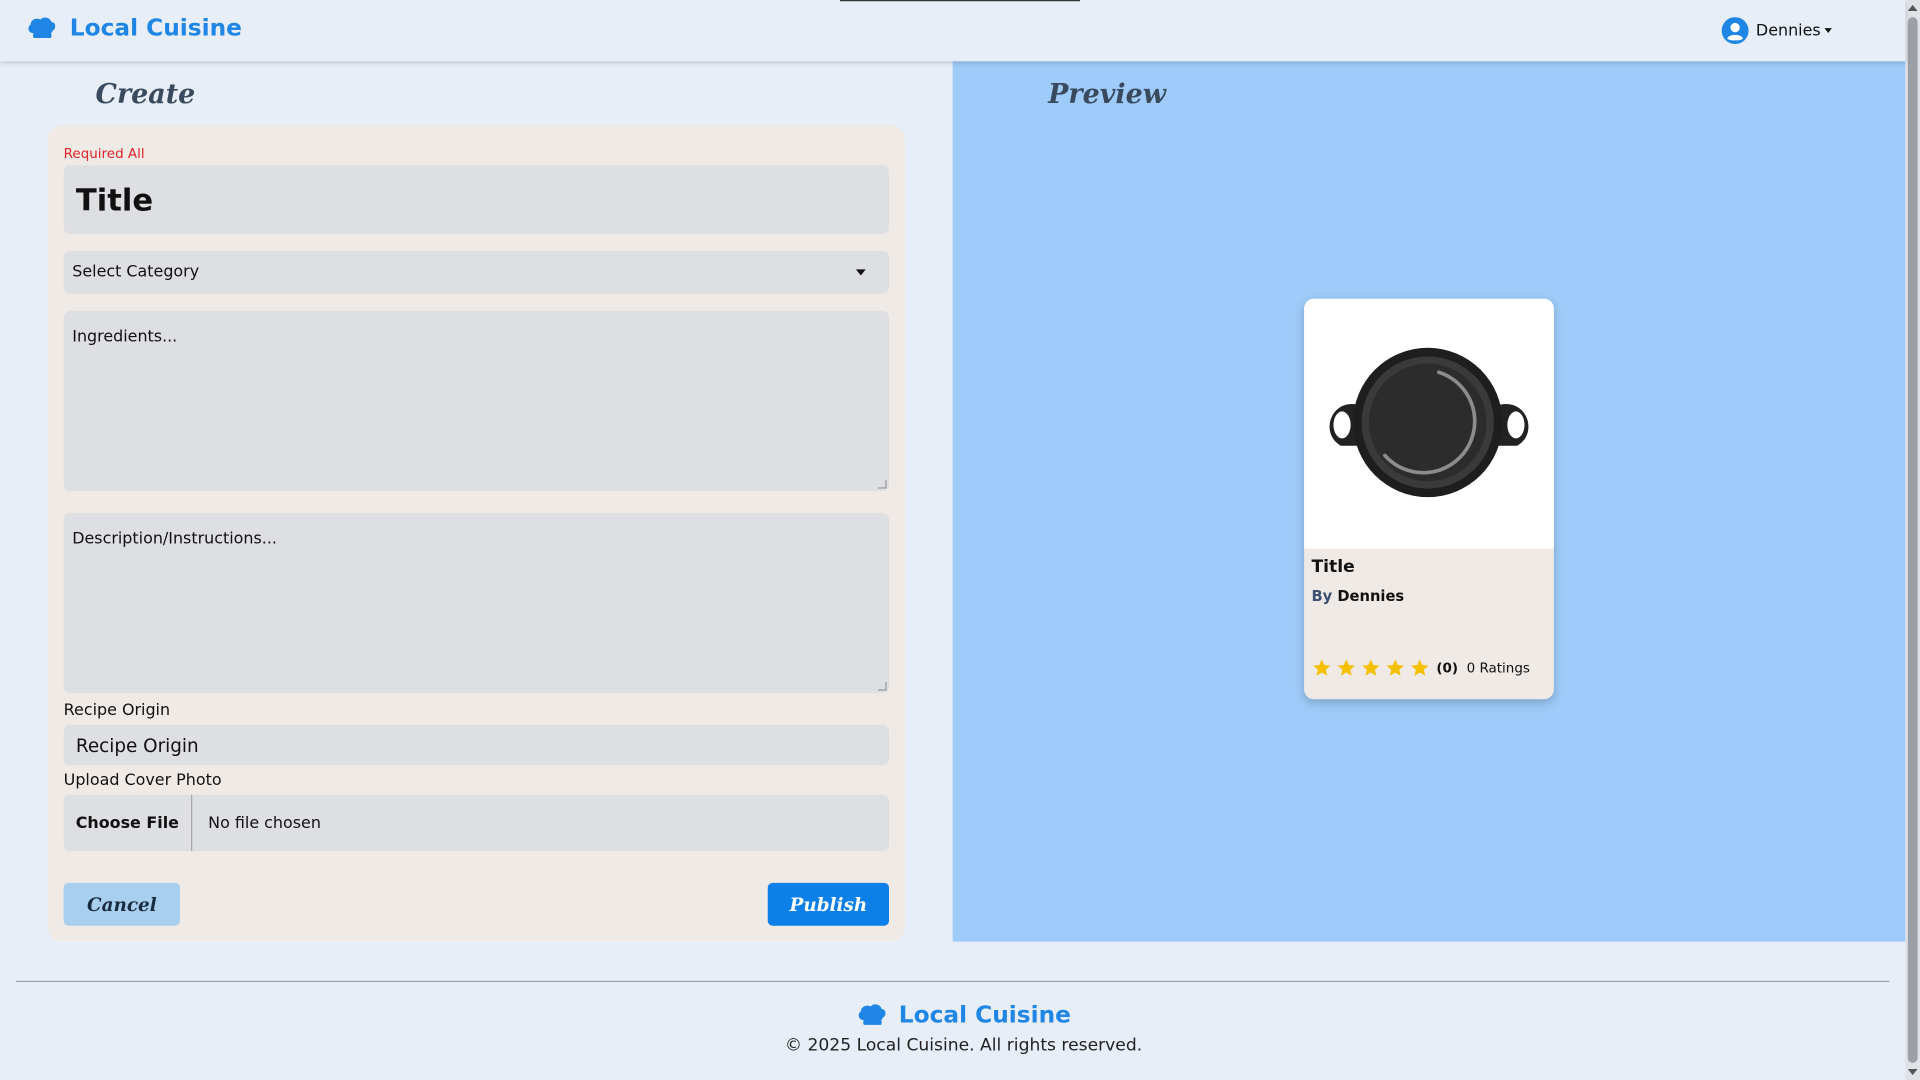 Image resolution: width=1920 pixels, height=1080 pixels. I want to click on rating-stars: (0) 0 Ratings, so click(1420, 668).